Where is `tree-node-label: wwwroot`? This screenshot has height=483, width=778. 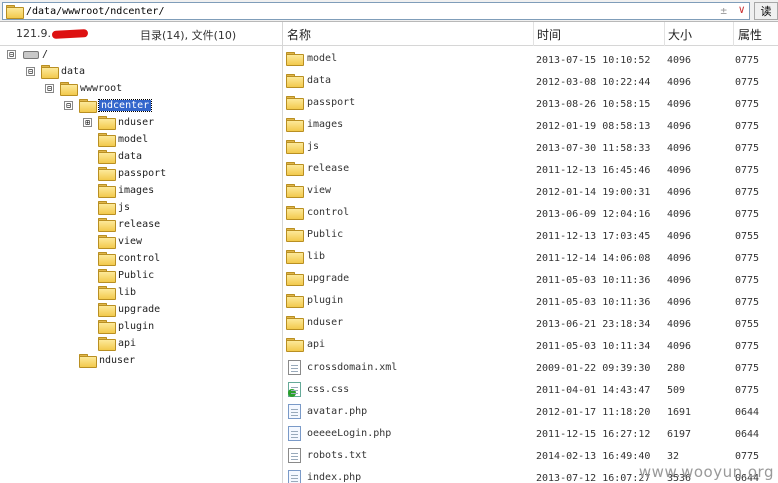 tree-node-label: wwwroot is located at coordinates (101, 88).